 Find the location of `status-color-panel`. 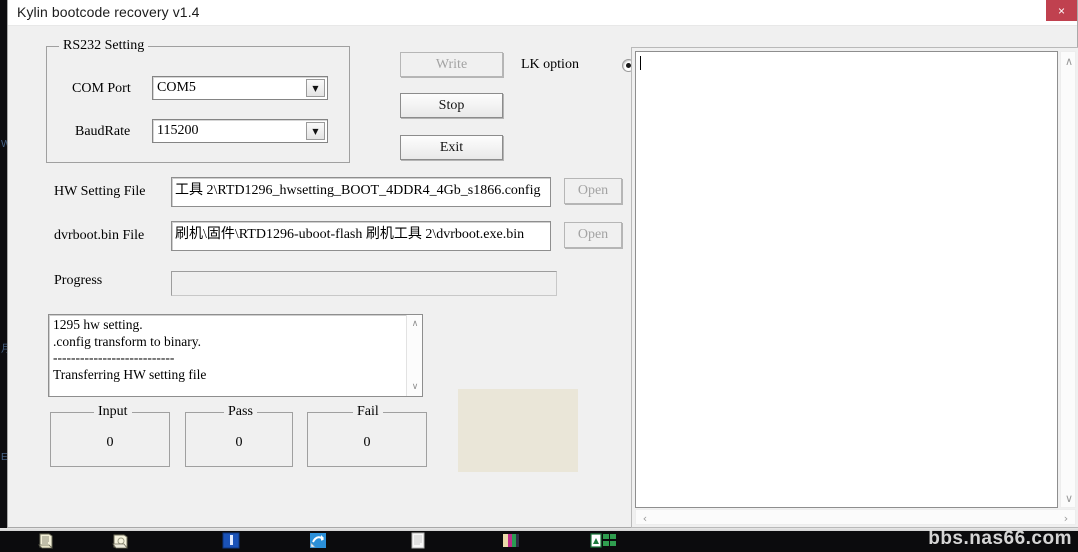

status-color-panel is located at coordinates (518, 430).